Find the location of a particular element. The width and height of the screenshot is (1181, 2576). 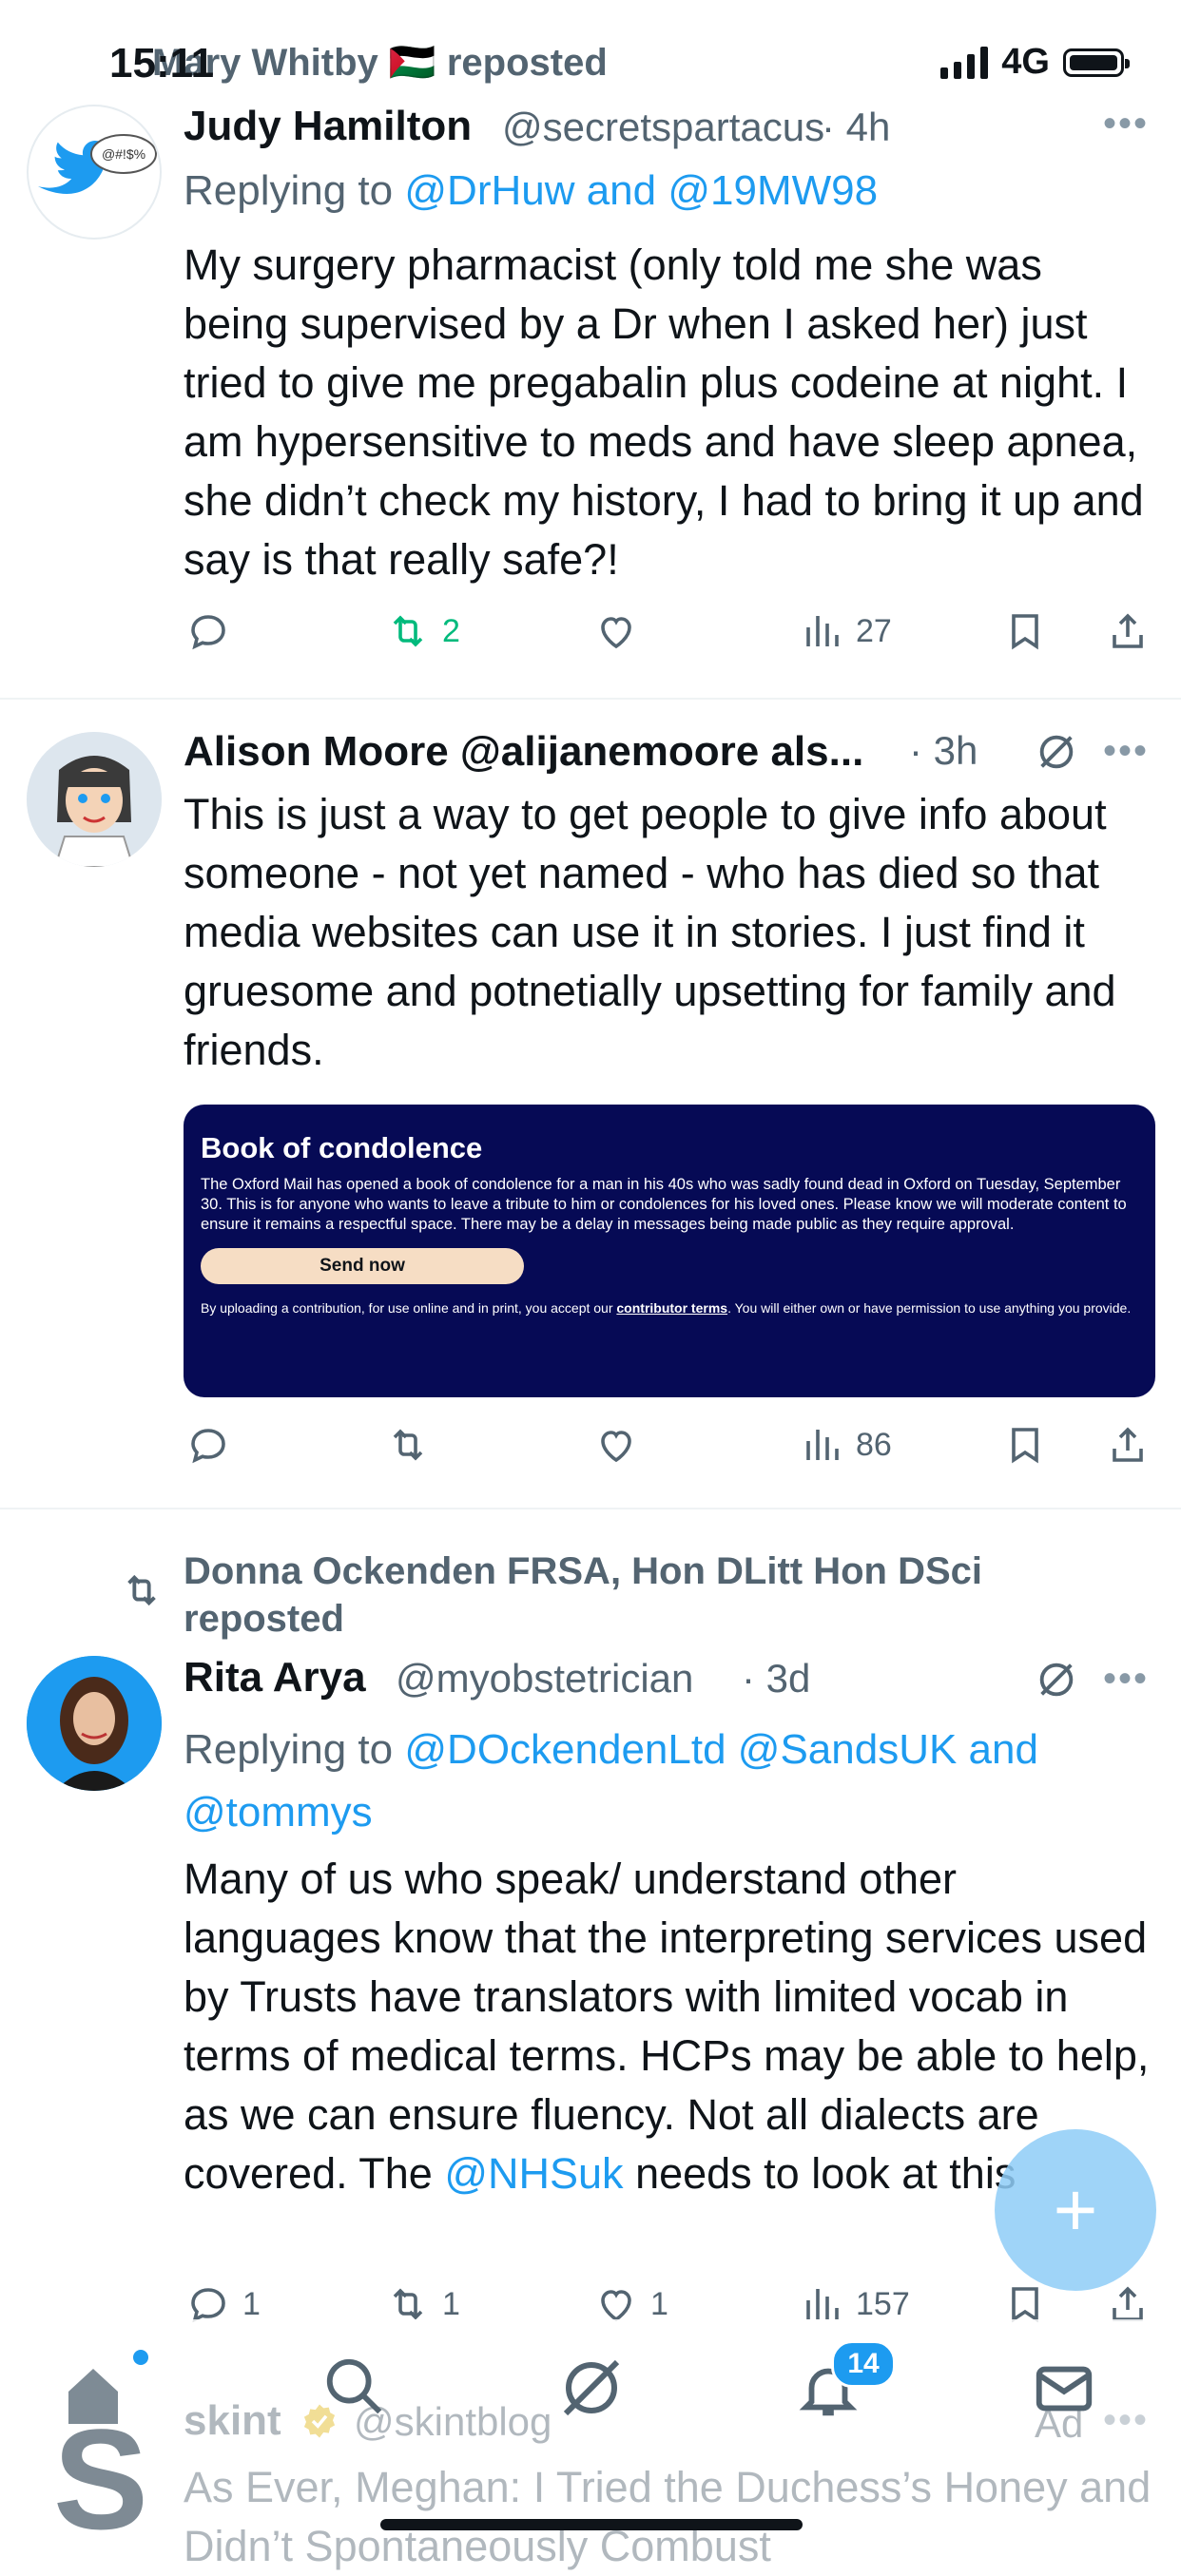

bird-icon: @#!$% is located at coordinates (97, 164).